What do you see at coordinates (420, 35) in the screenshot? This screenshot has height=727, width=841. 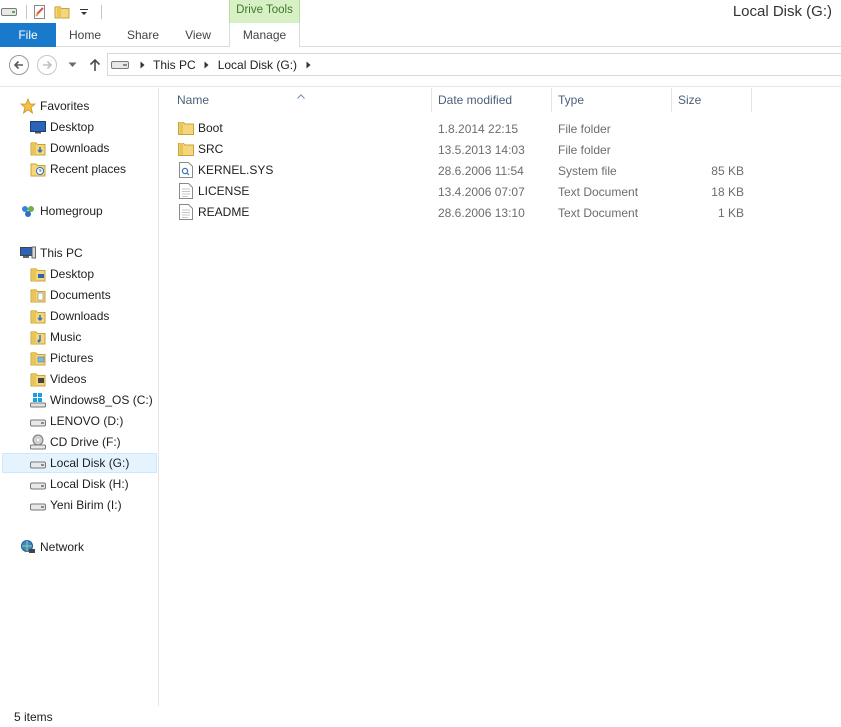 I see `ribbon-tabs: File Home Share View Manage` at bounding box center [420, 35].